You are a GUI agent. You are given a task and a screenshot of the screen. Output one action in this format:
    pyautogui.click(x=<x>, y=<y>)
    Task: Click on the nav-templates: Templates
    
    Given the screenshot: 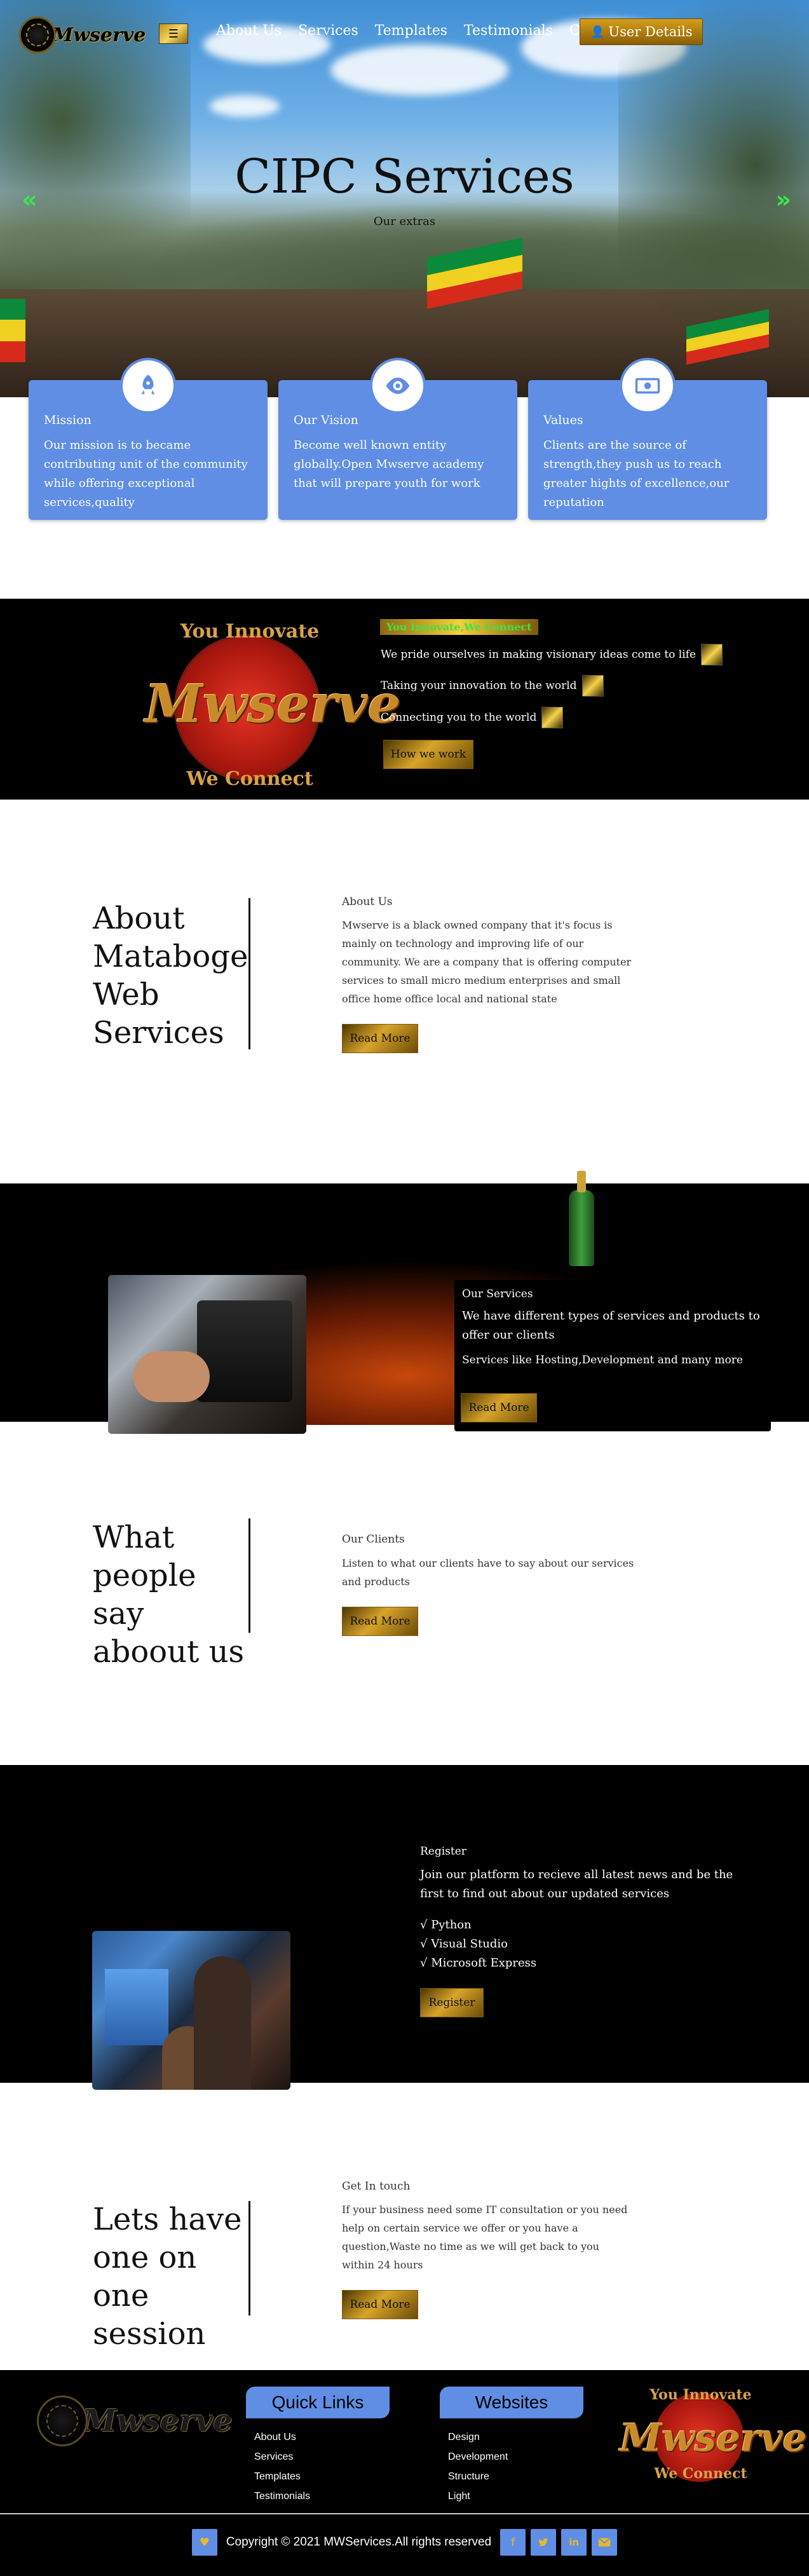 What is the action you would take?
    pyautogui.click(x=411, y=31)
    